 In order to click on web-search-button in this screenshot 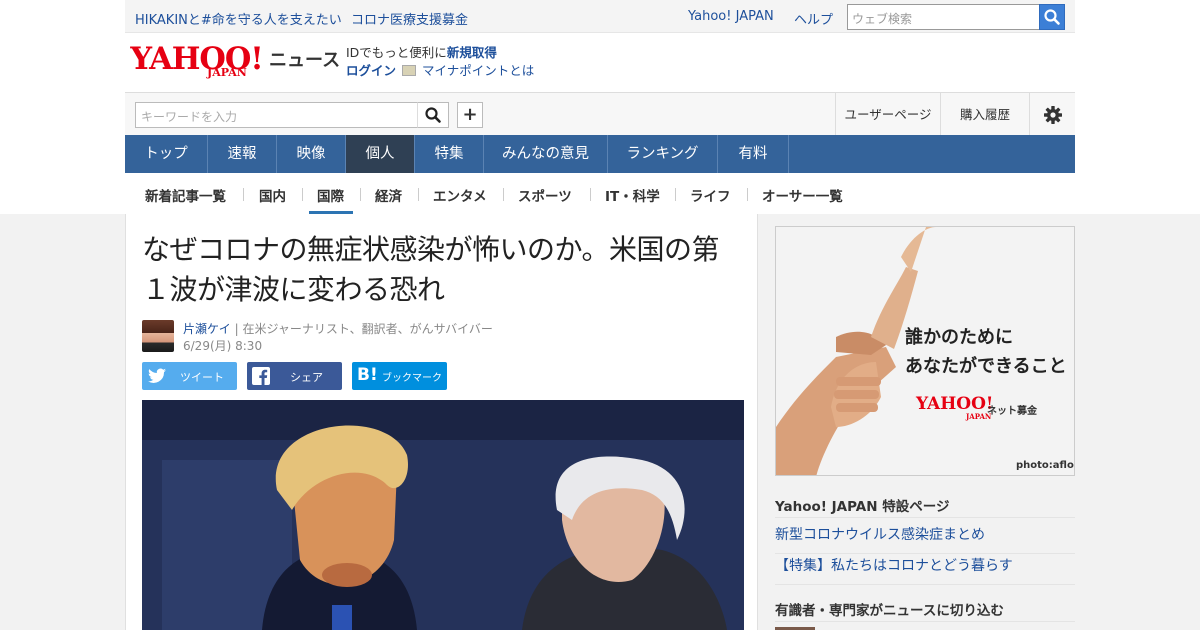, I will do `click(1052, 17)`.